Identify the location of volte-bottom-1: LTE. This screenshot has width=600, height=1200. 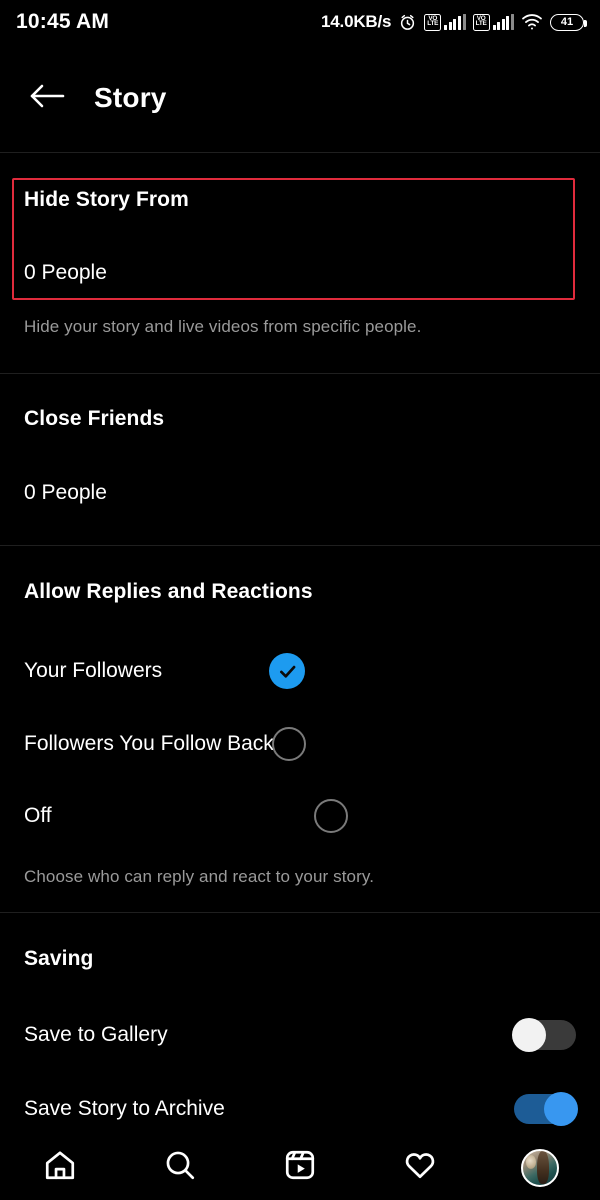
(433, 23).